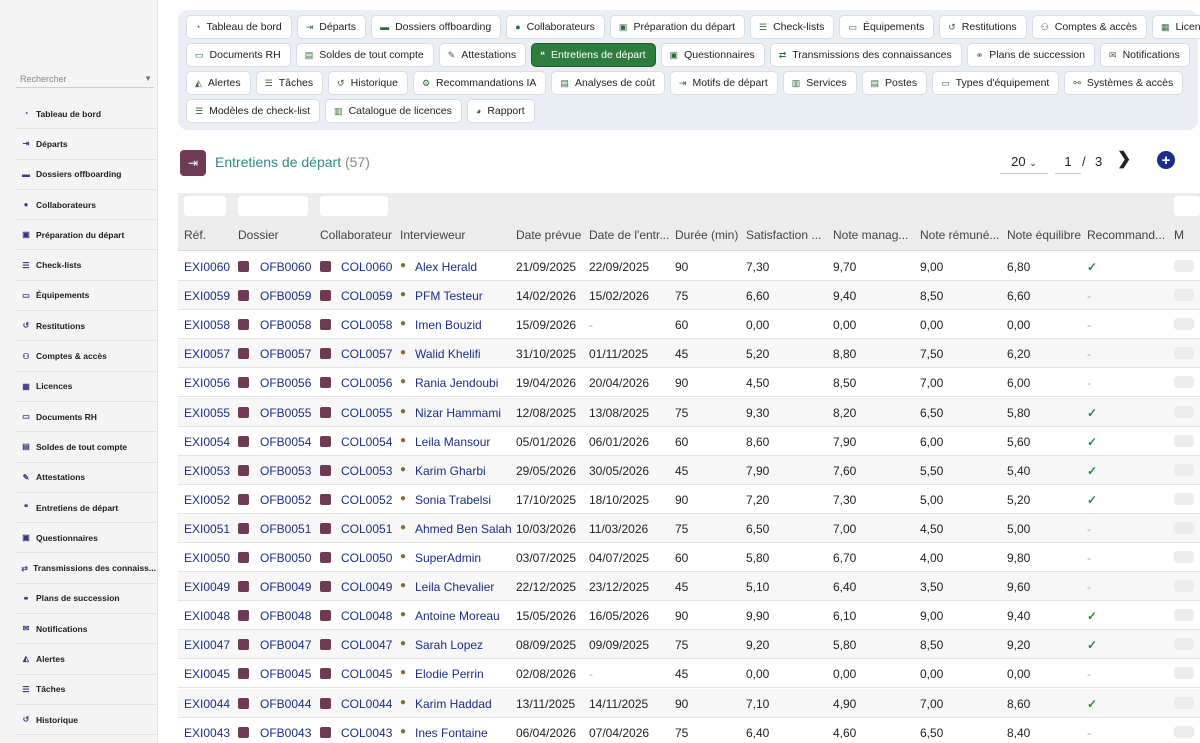 This screenshot has height=743, width=1200. What do you see at coordinates (677, 27) in the screenshot?
I see `nav-button: ▣ Préparation du départ` at bounding box center [677, 27].